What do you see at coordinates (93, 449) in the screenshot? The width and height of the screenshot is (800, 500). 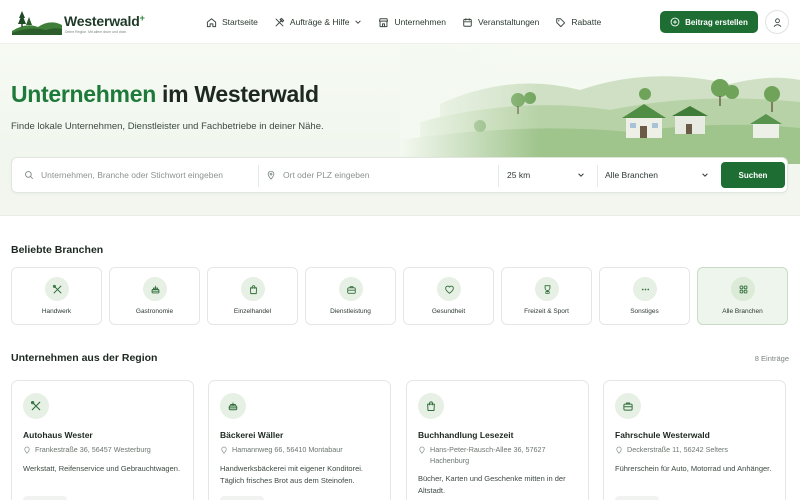 I see `address-text: Frankestraße 36, 56457 Westerburg` at bounding box center [93, 449].